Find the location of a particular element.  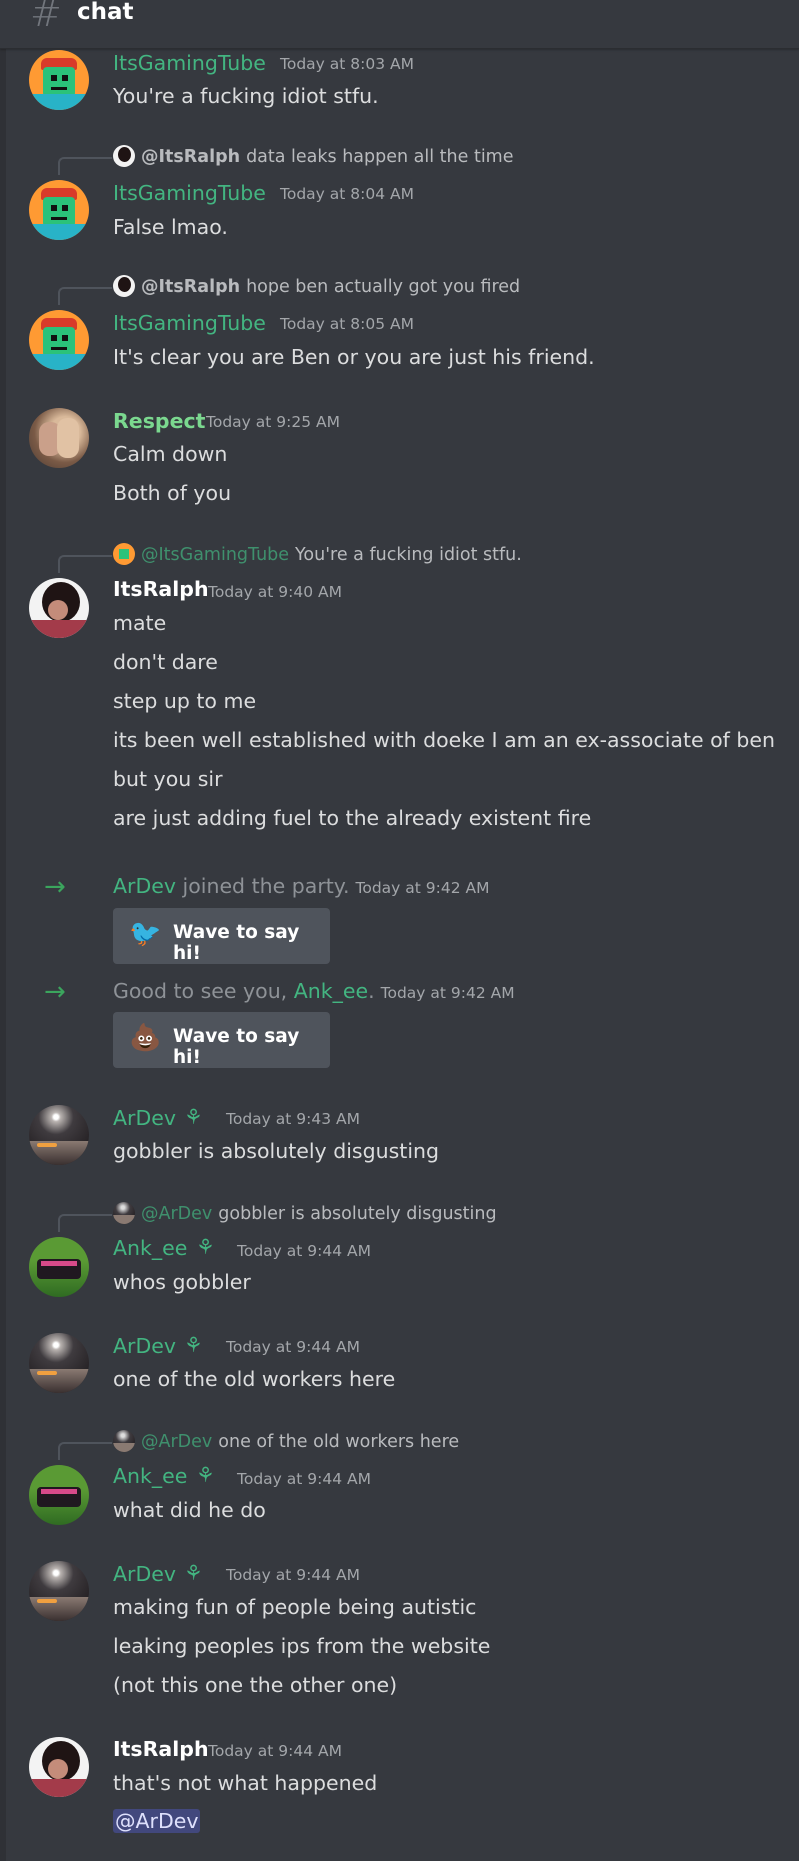

message-text: don't dare is located at coordinates (165, 662).